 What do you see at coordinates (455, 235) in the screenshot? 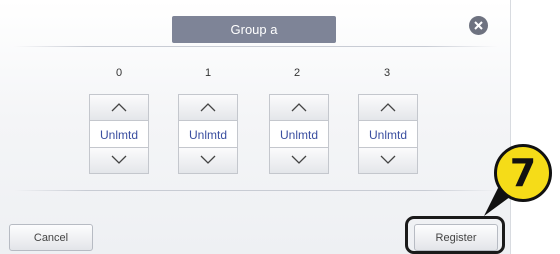
I see `register-highlight-ring` at bounding box center [455, 235].